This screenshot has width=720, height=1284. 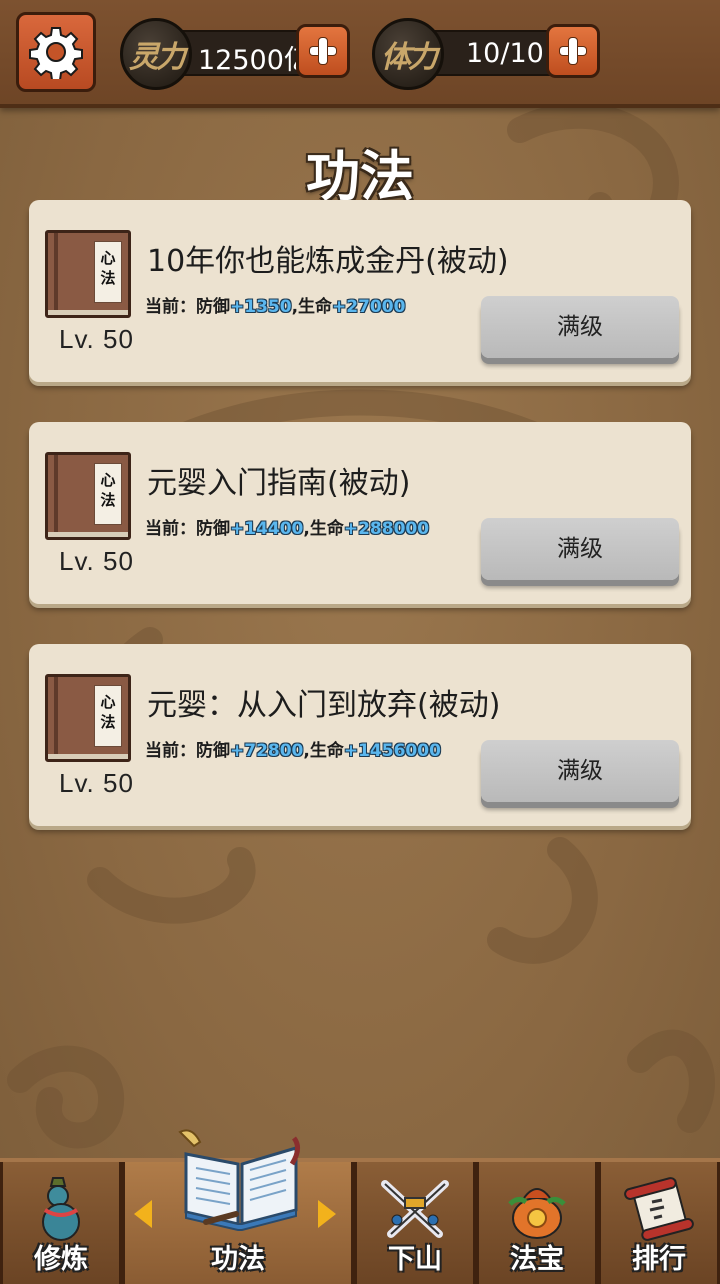 I want to click on add-stamina-button, so click(x=573, y=51).